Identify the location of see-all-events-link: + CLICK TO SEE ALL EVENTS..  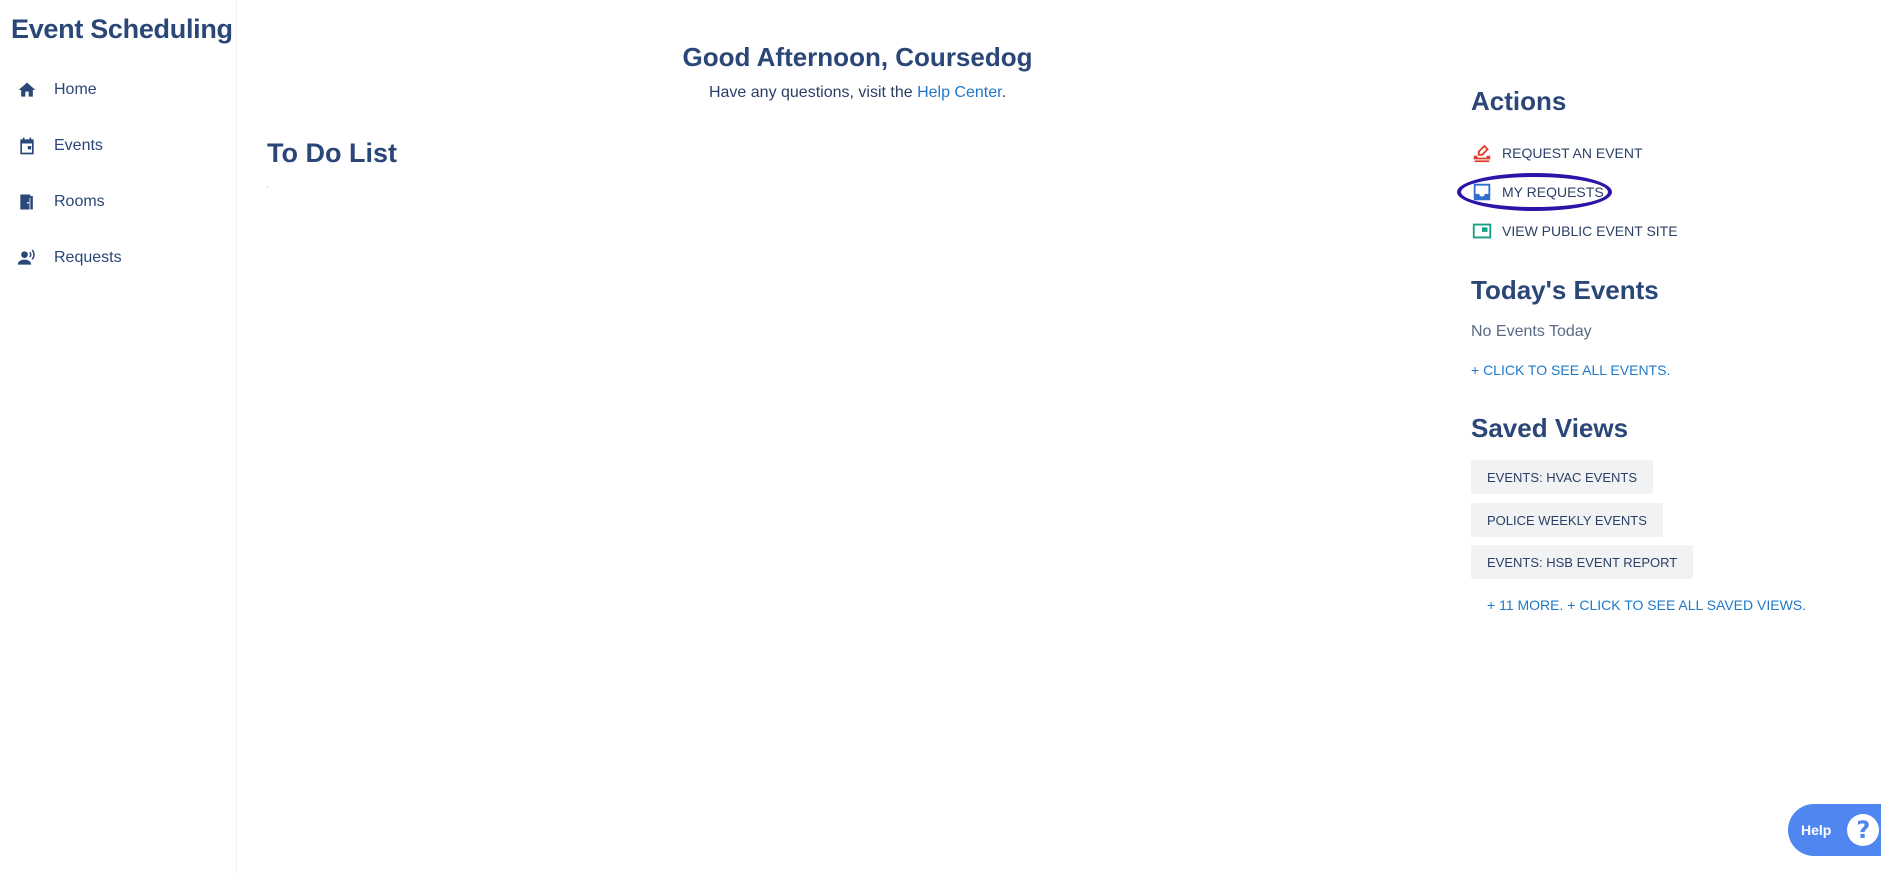
(1570, 370).